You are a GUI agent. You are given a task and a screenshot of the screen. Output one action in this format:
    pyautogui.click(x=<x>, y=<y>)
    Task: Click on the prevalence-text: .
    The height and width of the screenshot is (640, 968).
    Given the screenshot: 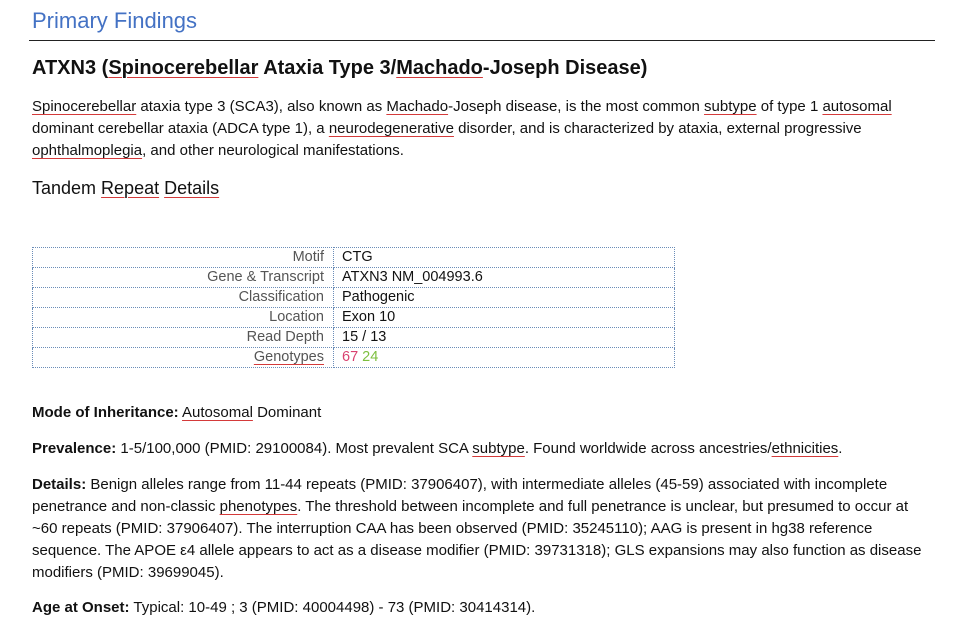 What is the action you would take?
    pyautogui.click(x=840, y=448)
    